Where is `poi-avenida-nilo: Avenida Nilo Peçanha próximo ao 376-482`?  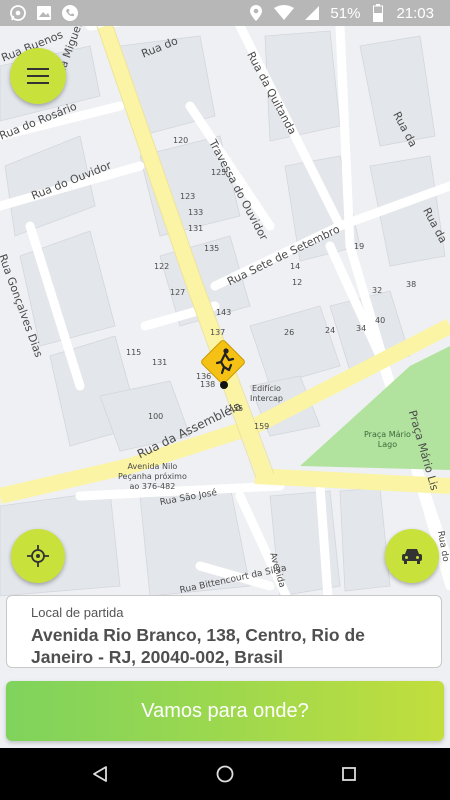
poi-avenida-nilo: Avenida Nilo Peçanha próximo ao 376-482 is located at coordinates (152, 476).